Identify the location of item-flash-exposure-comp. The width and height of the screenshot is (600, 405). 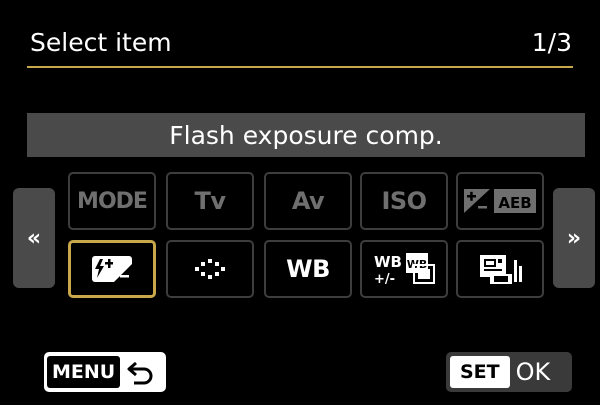
(112, 269).